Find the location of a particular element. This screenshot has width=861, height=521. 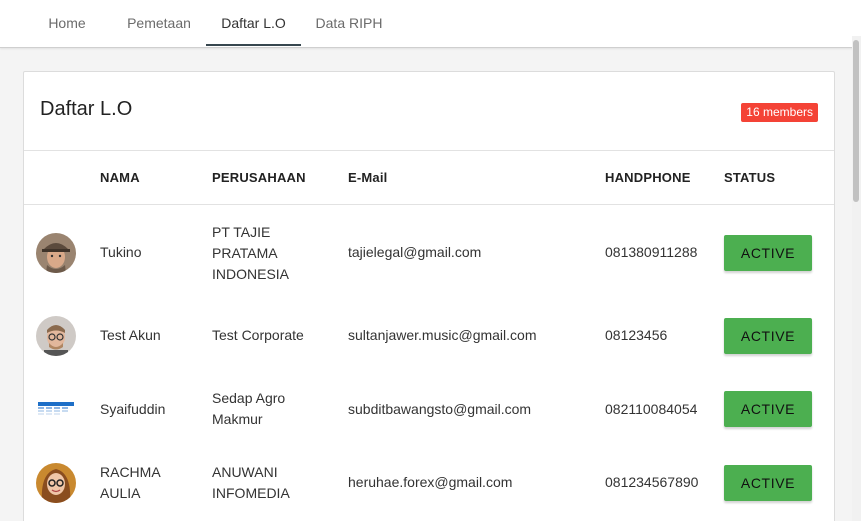

card-header: Daftar L.O 16 members is located at coordinates (429, 111).